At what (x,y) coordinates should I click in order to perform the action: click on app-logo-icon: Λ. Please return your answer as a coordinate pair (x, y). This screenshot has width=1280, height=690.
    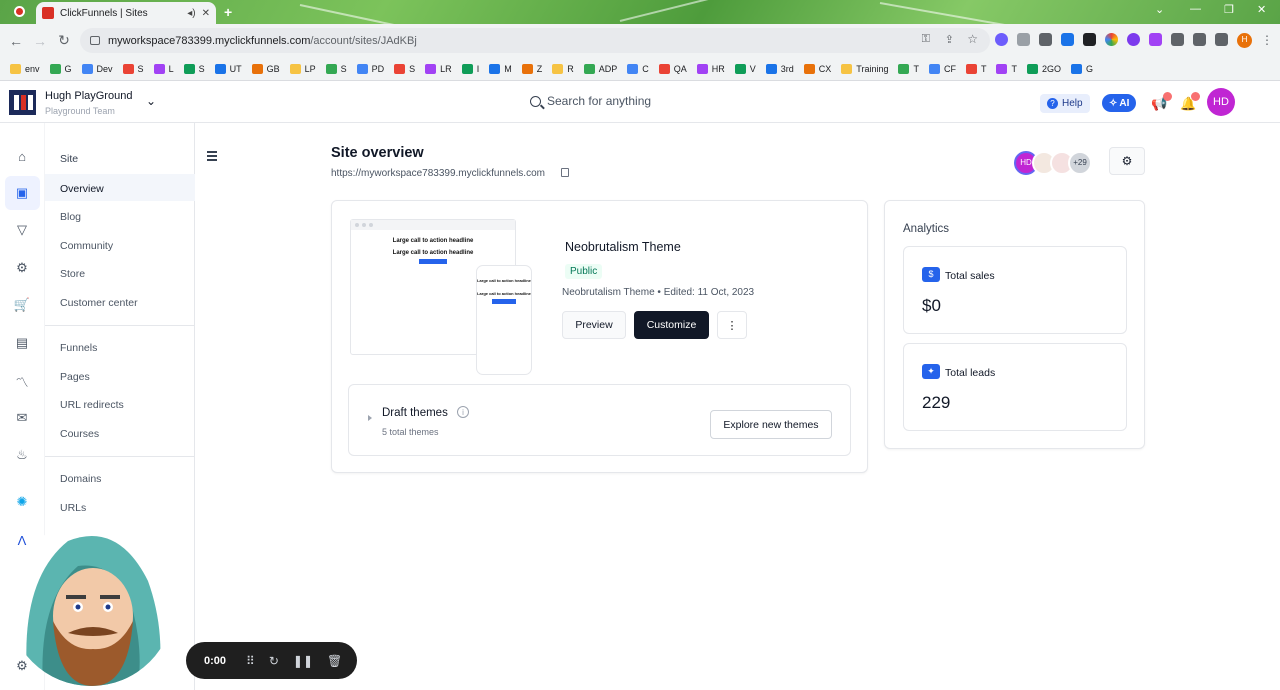
    Looking at the image, I should click on (22, 540).